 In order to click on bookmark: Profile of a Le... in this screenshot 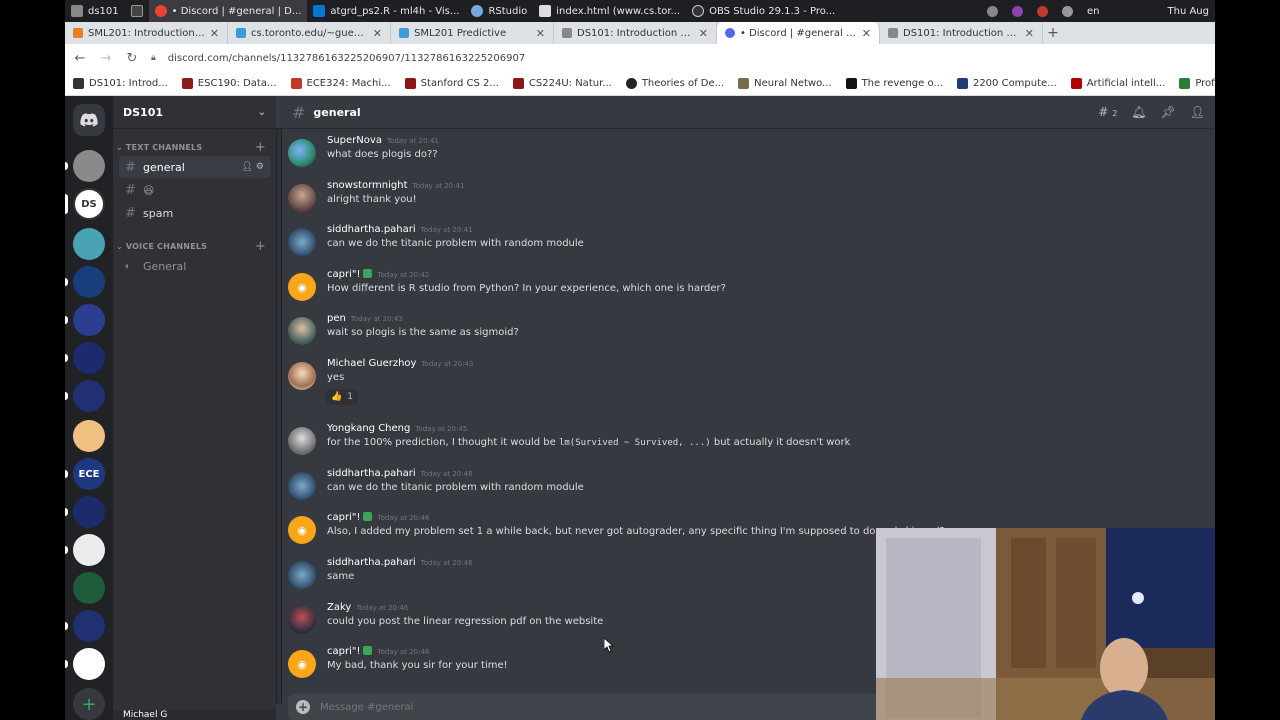, I will do `click(1197, 83)`.